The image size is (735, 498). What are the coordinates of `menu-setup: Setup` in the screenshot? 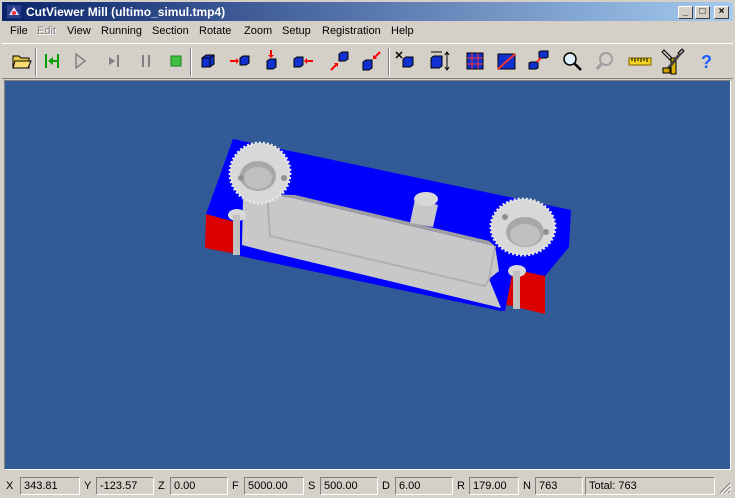 It's located at (296, 31).